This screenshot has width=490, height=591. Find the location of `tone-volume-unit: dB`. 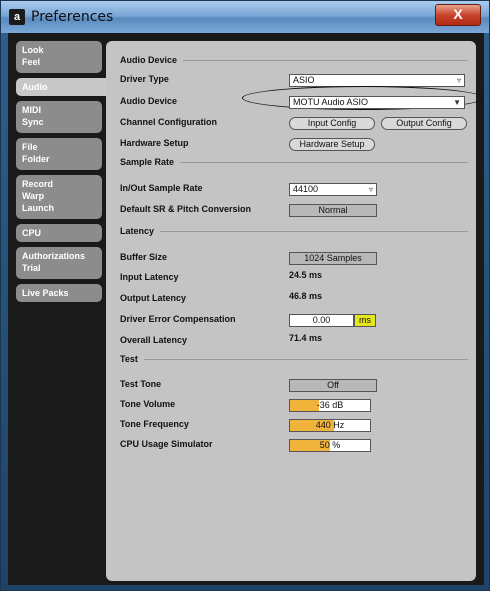

tone-volume-unit: dB is located at coordinates (338, 405).